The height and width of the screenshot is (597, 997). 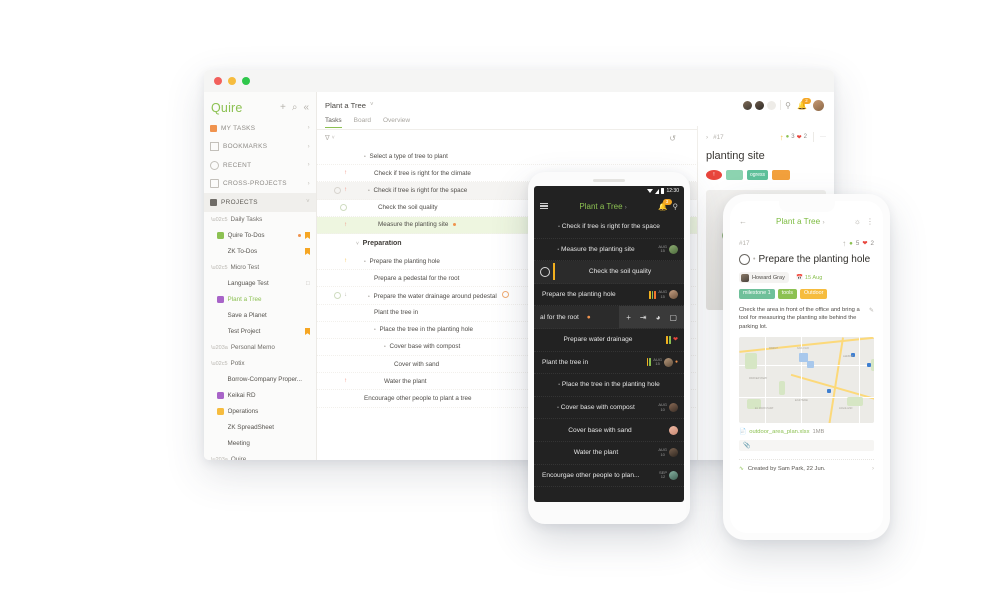 I want to click on list-item: Cover base with sand, so click(x=609, y=430).